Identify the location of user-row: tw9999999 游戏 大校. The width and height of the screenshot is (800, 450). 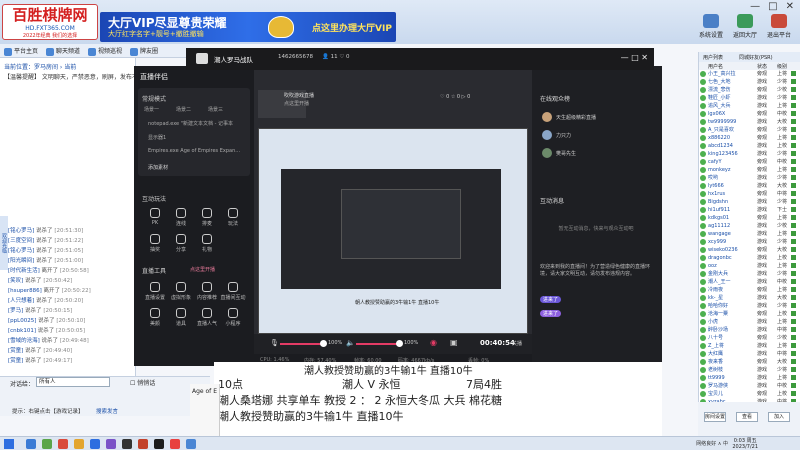
(749, 122).